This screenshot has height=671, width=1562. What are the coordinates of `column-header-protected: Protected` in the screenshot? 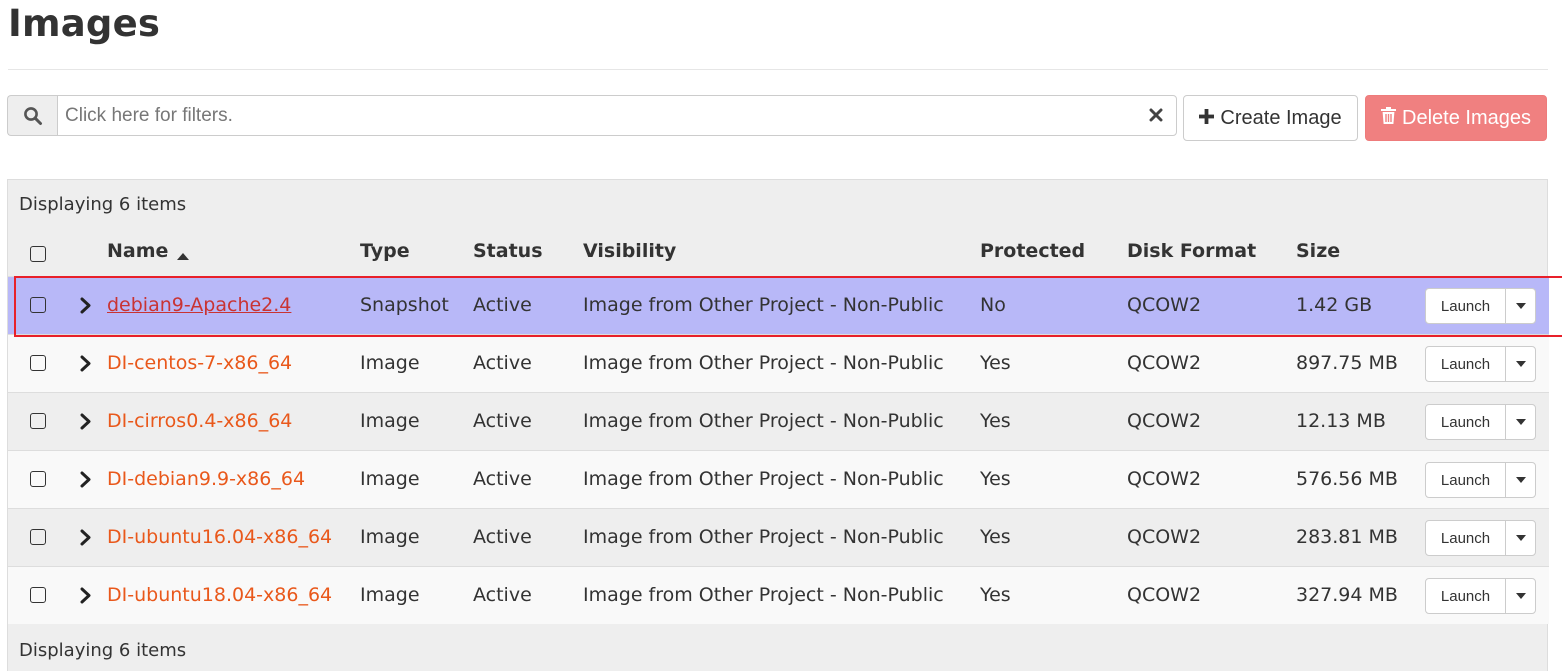 It's located at (1032, 251).